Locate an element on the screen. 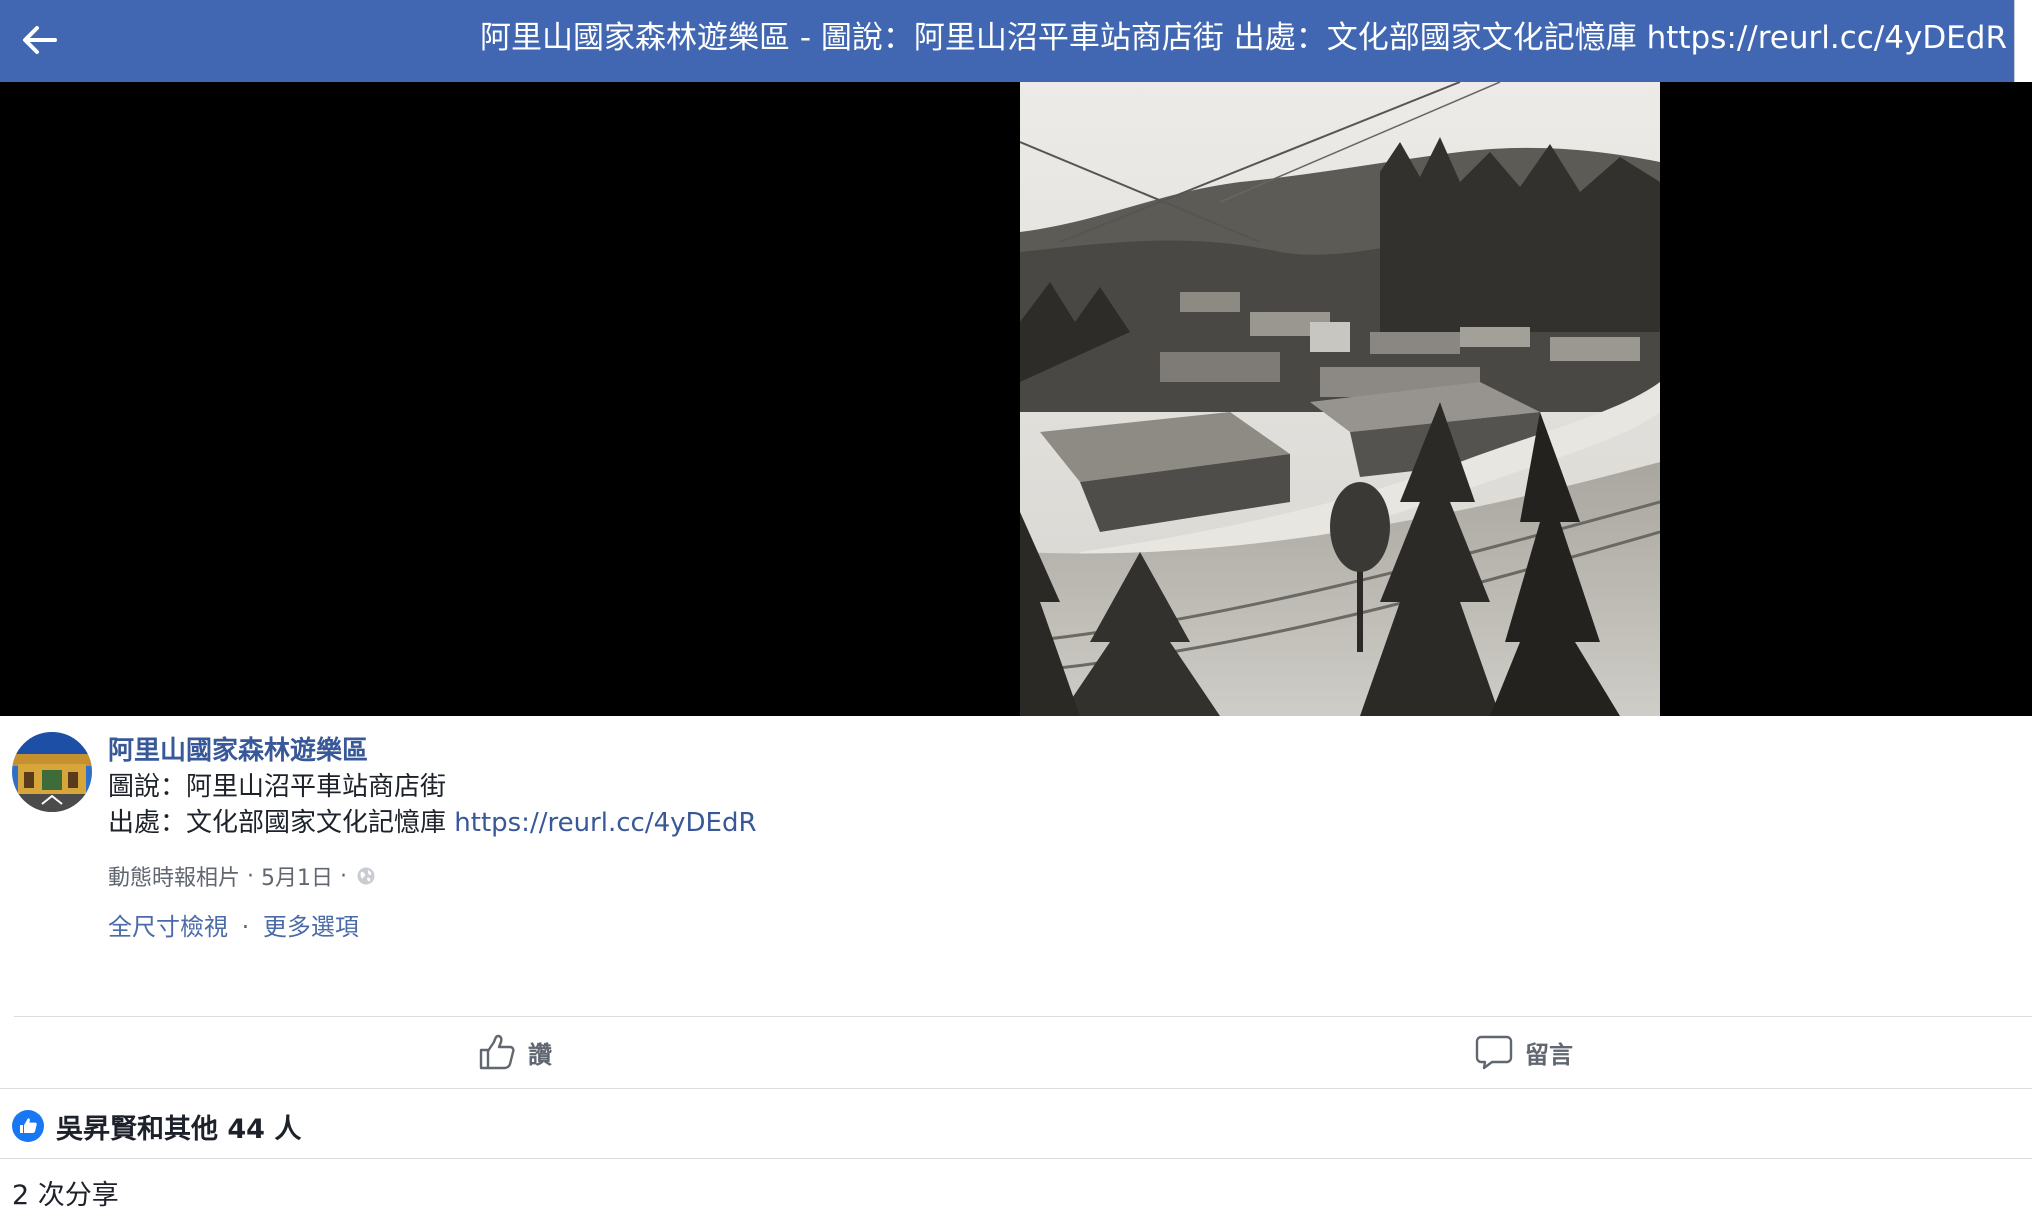  reaction-count-text: 吳昇賢和其他 44 人 is located at coordinates (178, 1126).